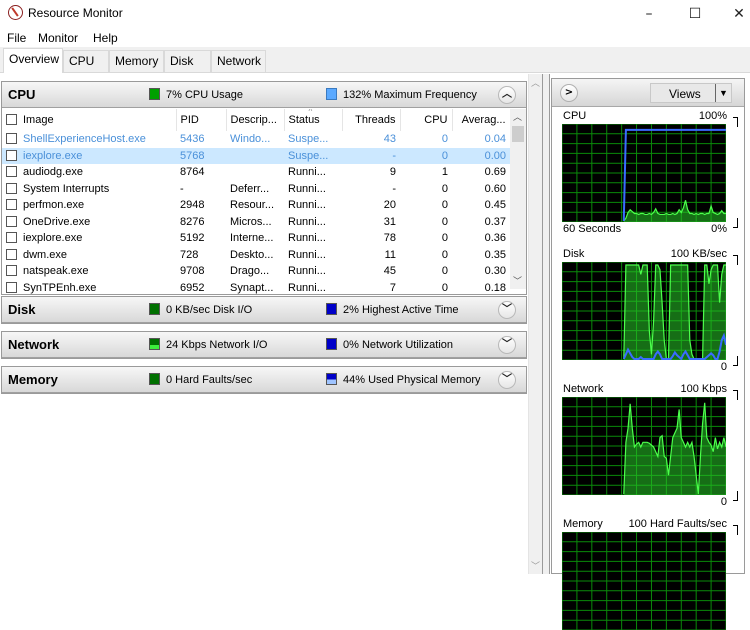  I want to click on tab-network: Network, so click(238, 61).